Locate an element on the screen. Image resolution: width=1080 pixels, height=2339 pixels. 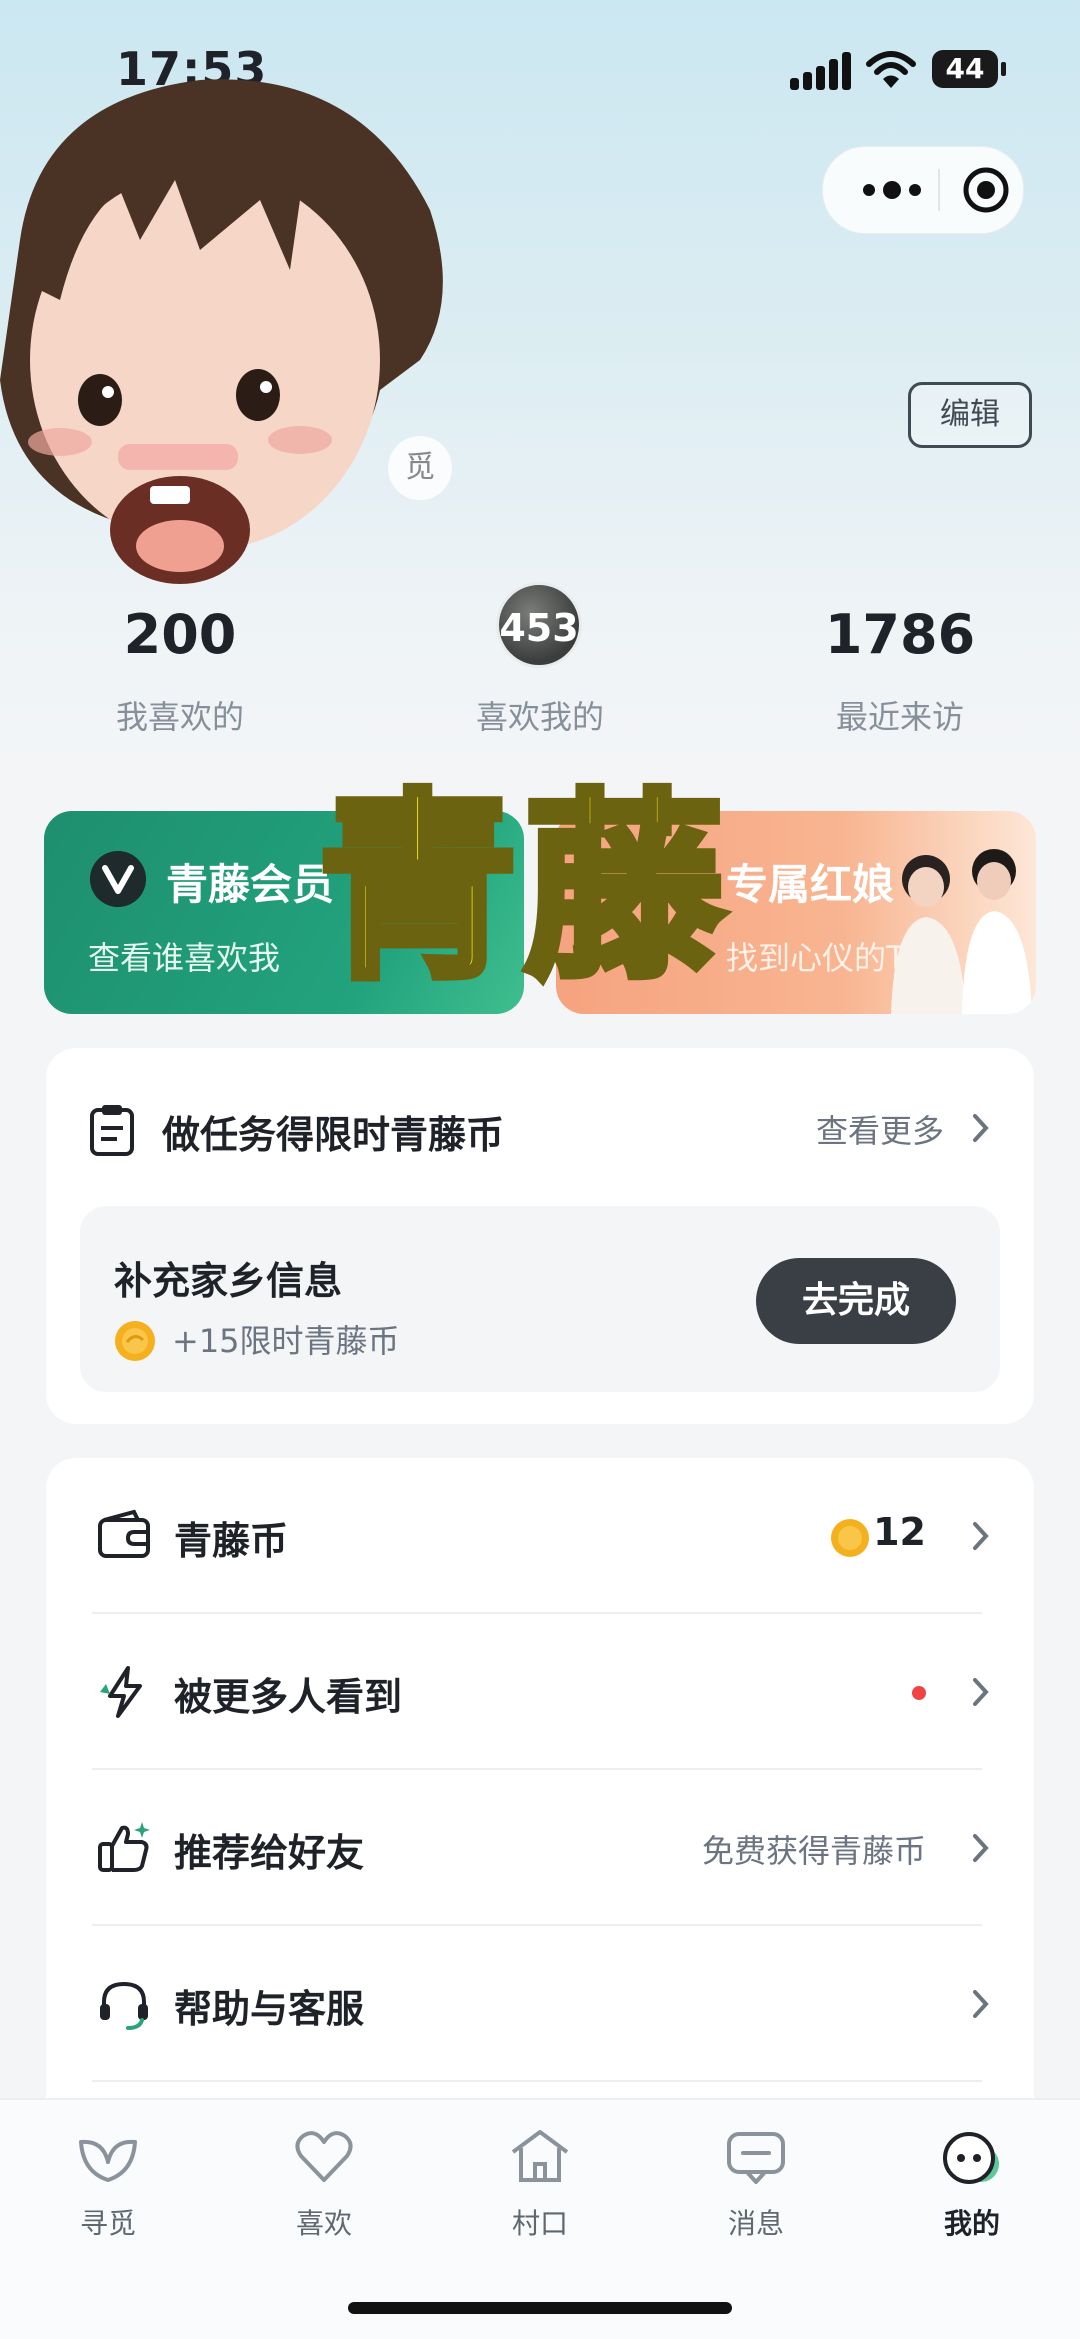
heart-icon is located at coordinates (324, 2156).